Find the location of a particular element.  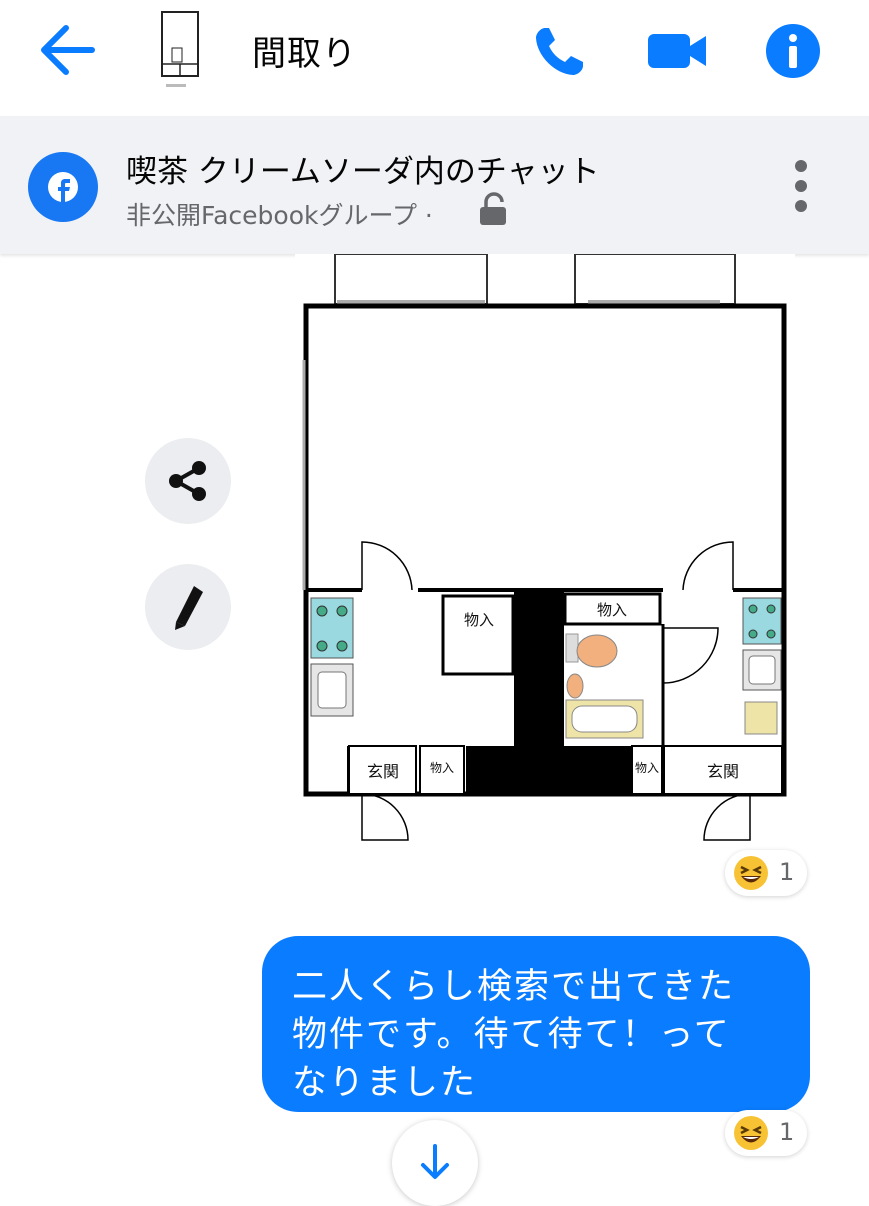

video-call-button is located at coordinates (677, 51).